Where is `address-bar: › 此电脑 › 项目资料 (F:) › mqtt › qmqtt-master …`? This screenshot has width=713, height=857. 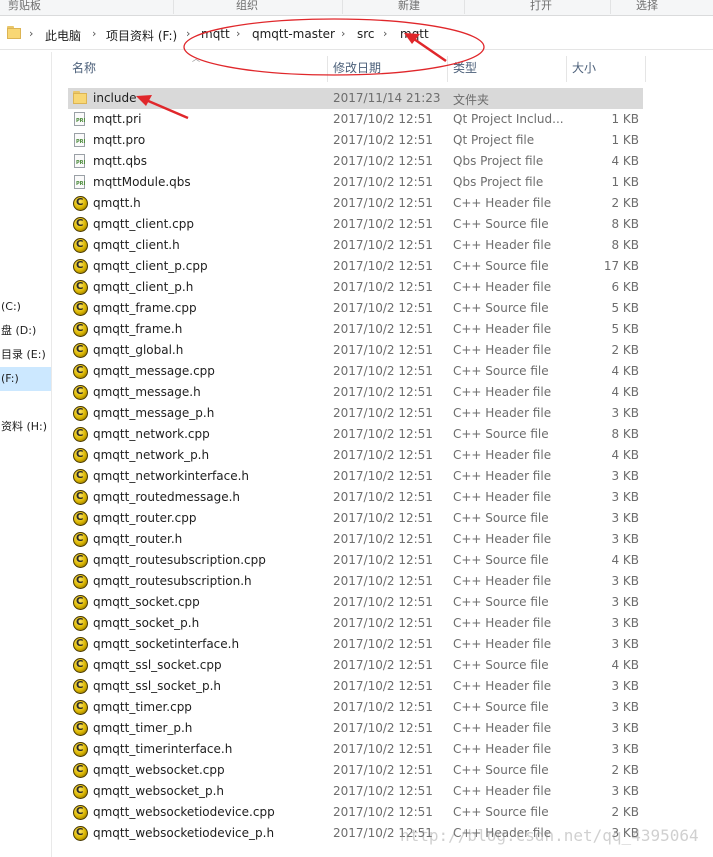
address-bar: › 此电脑 › 项目资料 (F:) › mqtt › qmqtt-master … is located at coordinates (356, 34).